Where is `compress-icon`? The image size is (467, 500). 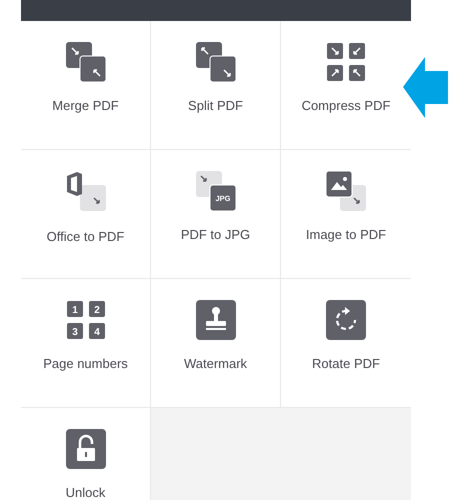 compress-icon is located at coordinates (346, 62).